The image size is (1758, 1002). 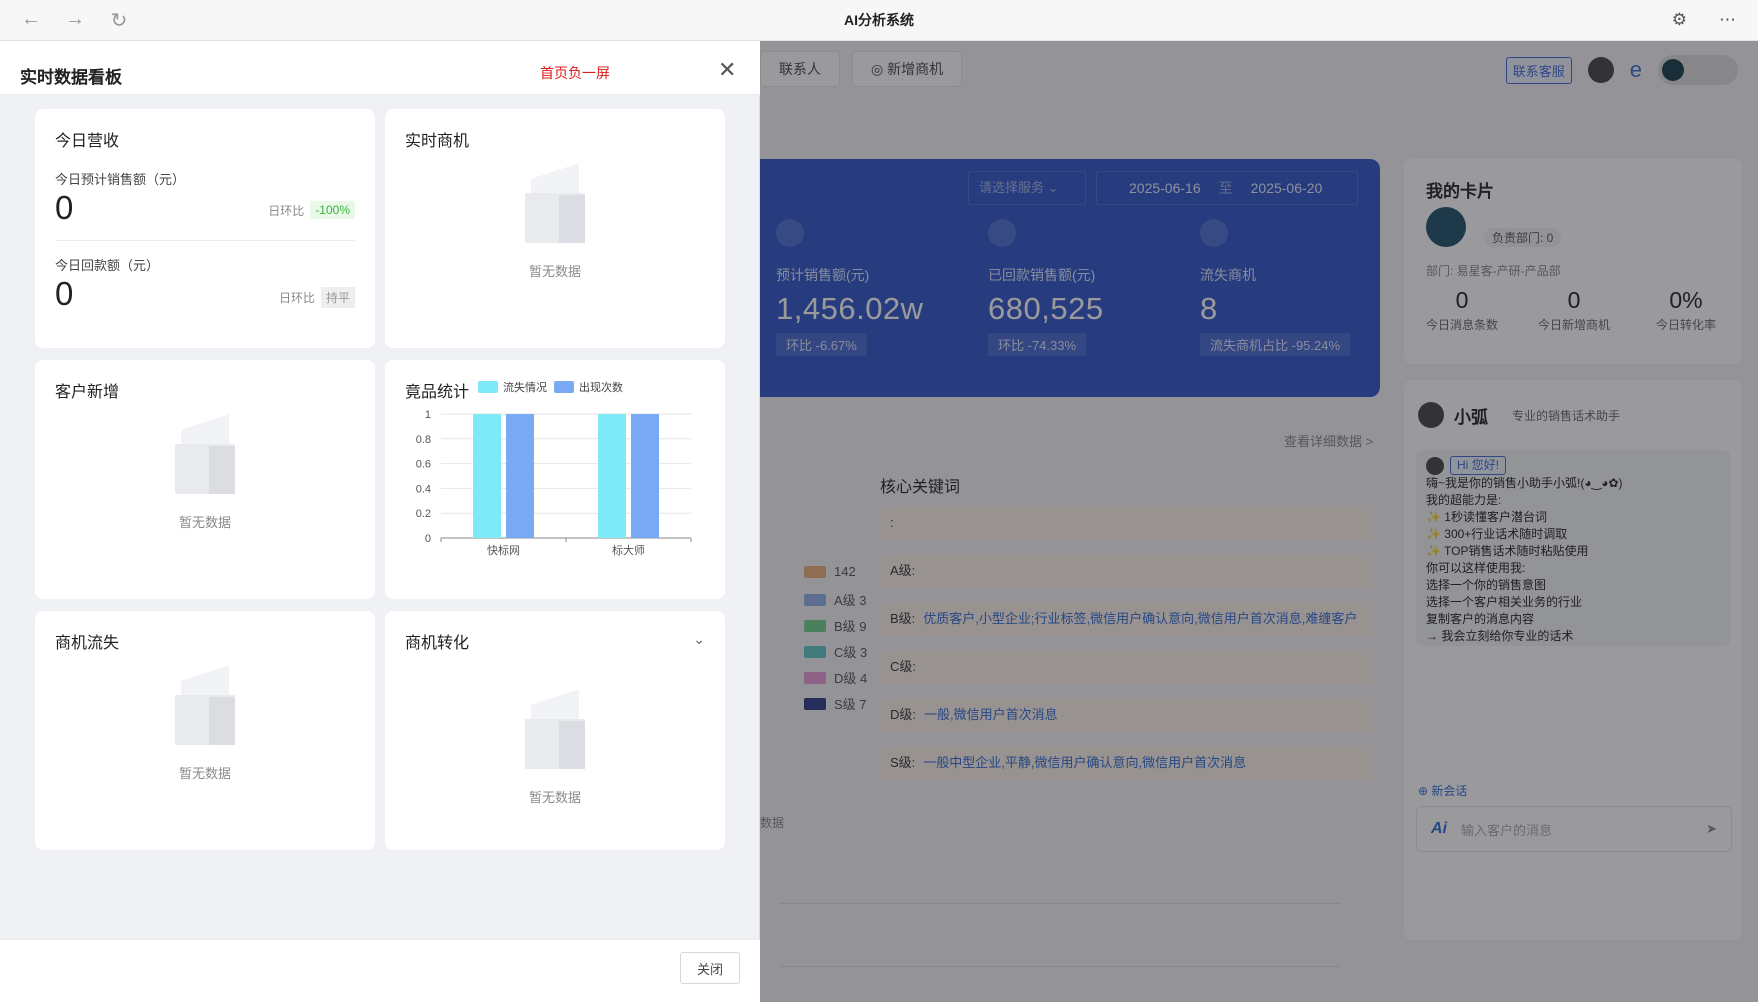 I want to click on x-tick-label: 标大师, so click(x=628, y=550).